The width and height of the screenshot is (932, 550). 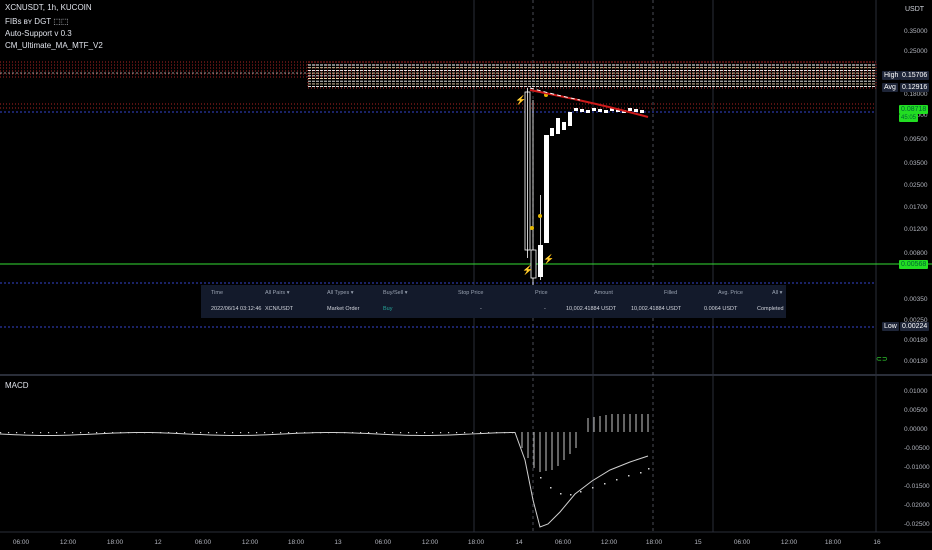 I want to click on price-tick-label: 0.00350, so click(x=916, y=299).